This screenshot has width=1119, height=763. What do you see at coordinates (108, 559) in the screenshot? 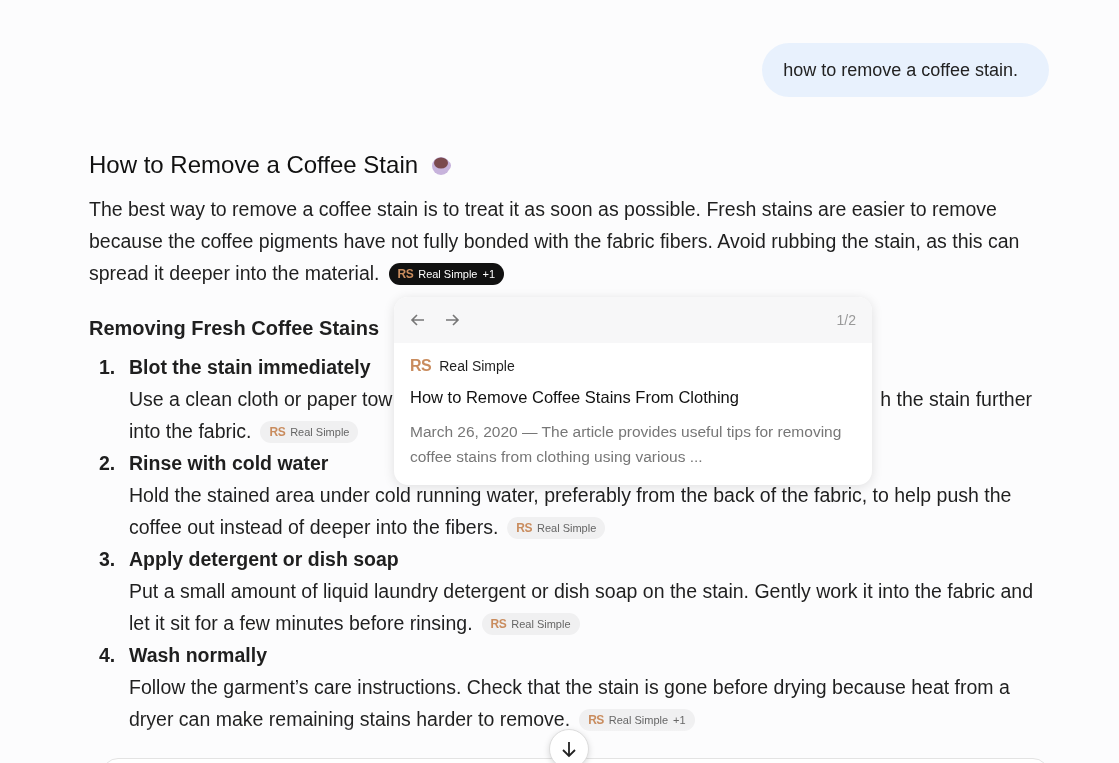
I see `step-number: 3.` at bounding box center [108, 559].